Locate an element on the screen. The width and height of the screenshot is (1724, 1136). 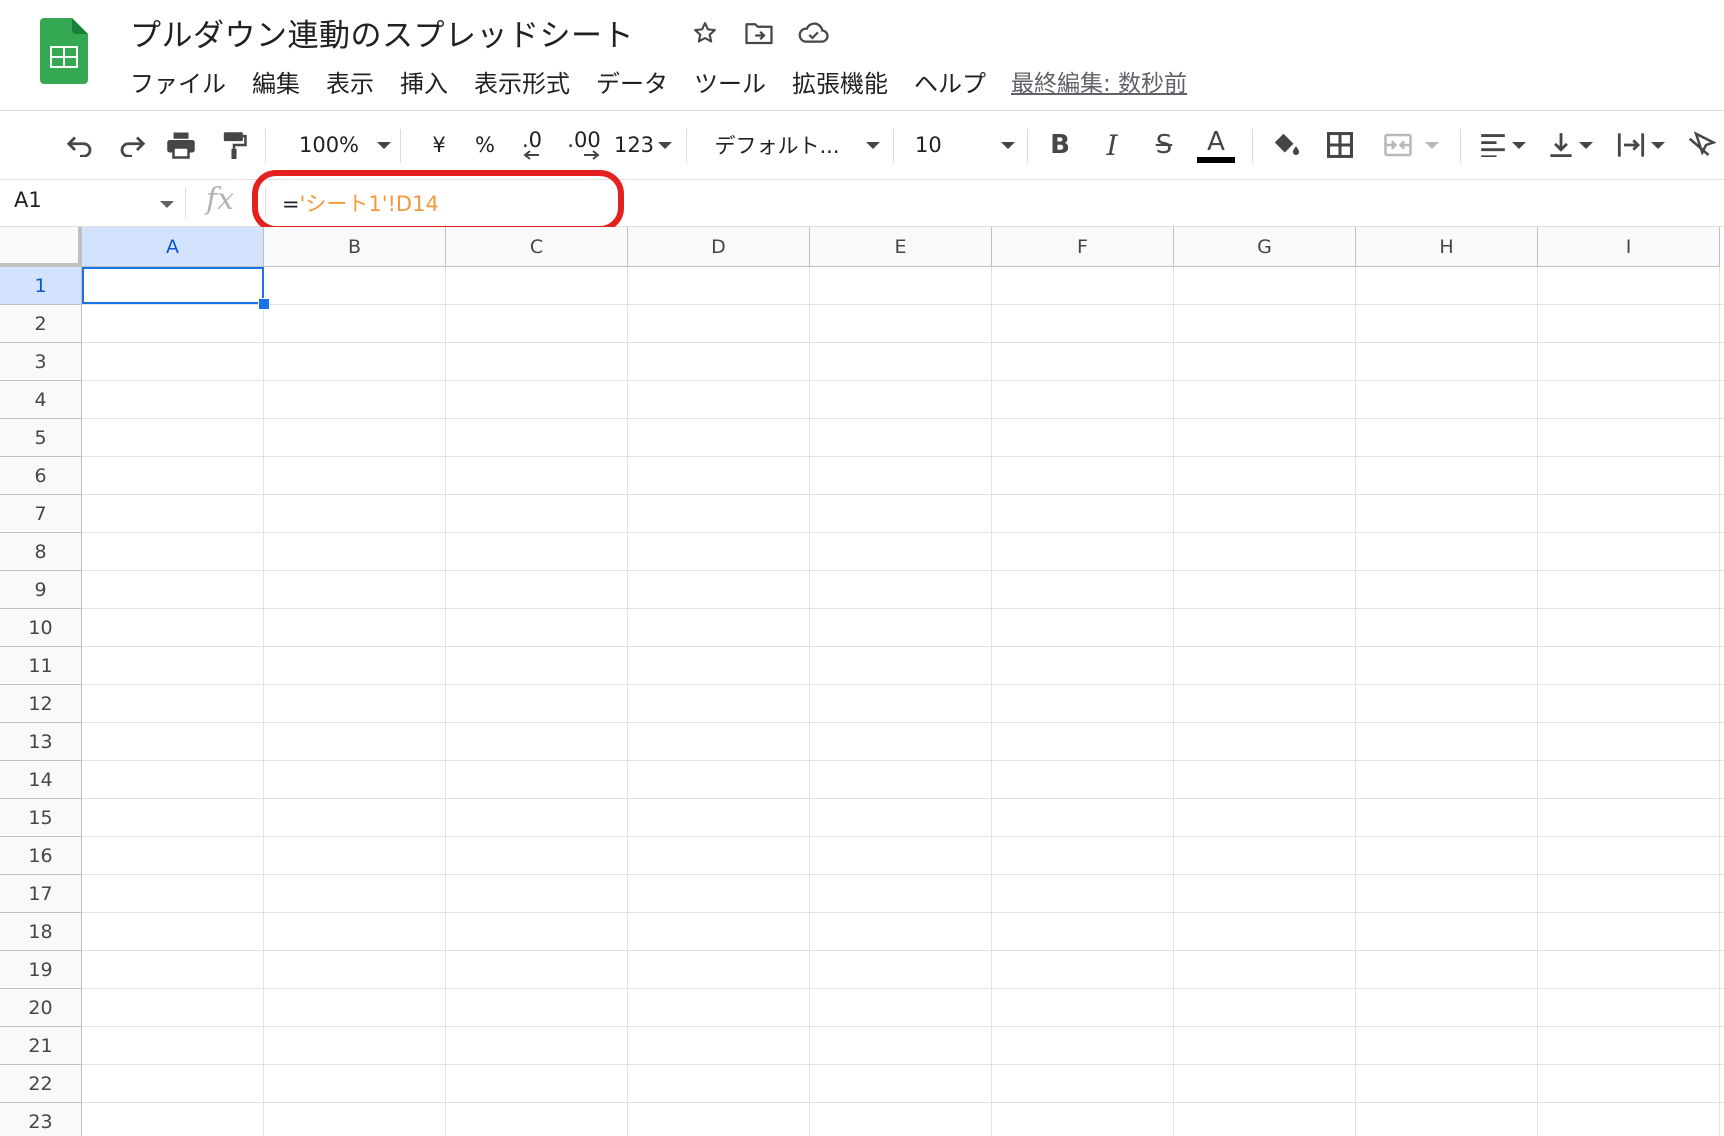
star-icon is located at coordinates (705, 33).